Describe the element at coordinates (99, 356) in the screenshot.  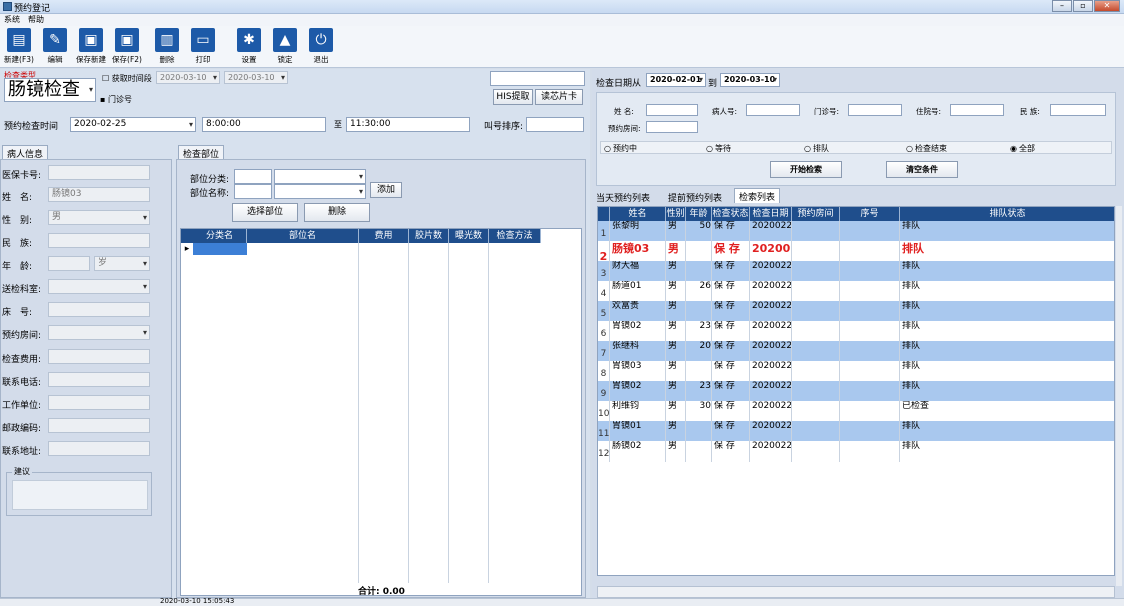
I see `fee-input` at that location.